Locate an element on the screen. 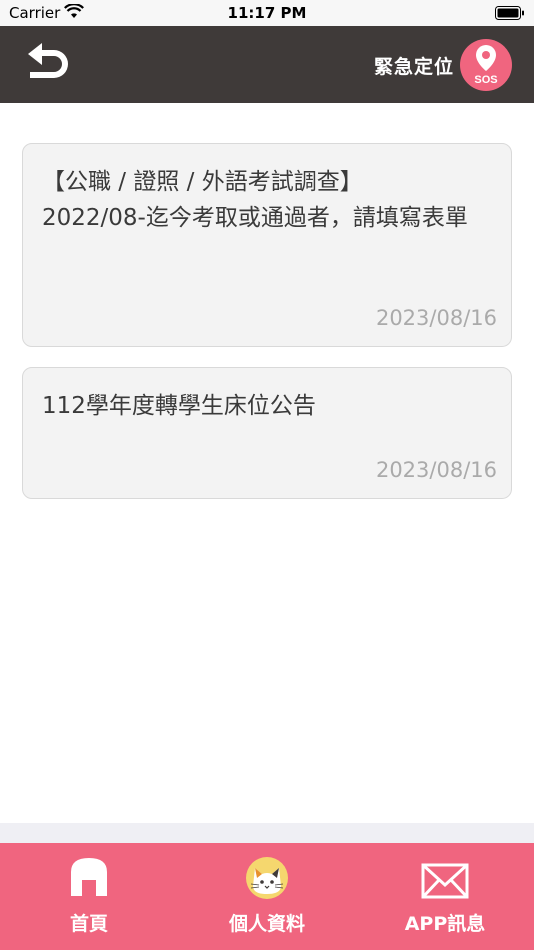 The image size is (534, 950). tab-profile: 個人資料 is located at coordinates (267, 896).